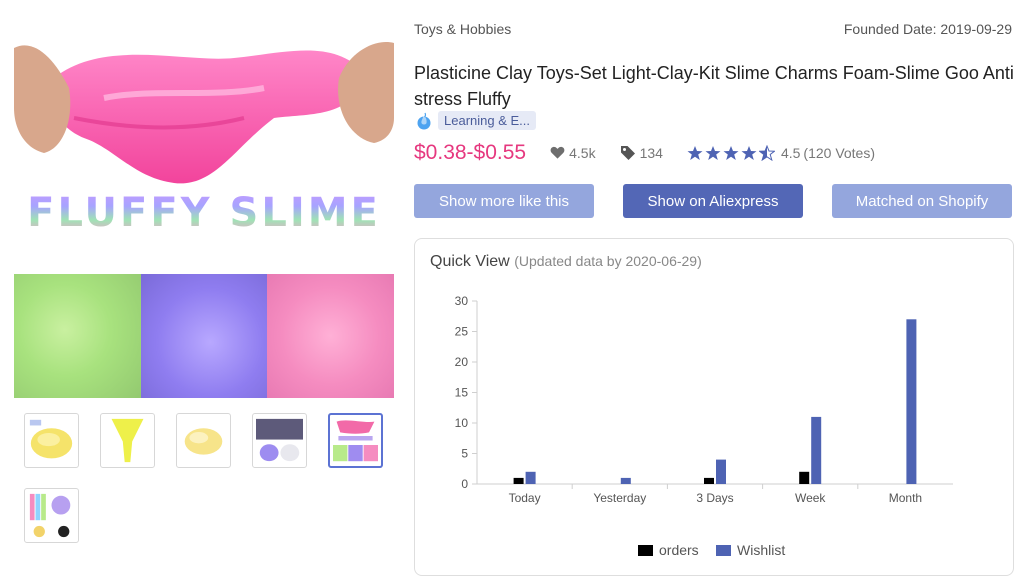  I want to click on bar-wishlist-month, so click(911, 401).